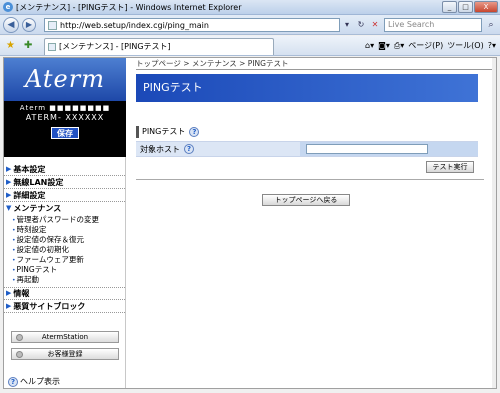 This screenshot has height=393, width=500. Describe the element at coordinates (65, 79) in the screenshot. I see `aterm-logo: Aterm` at that location.